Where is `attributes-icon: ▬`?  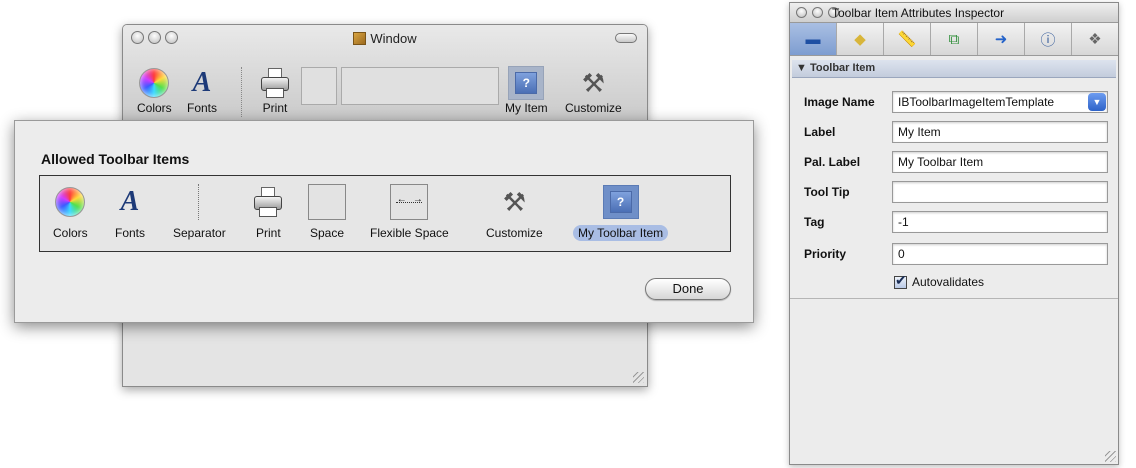
attributes-icon: ▬ is located at coordinates (813, 39).